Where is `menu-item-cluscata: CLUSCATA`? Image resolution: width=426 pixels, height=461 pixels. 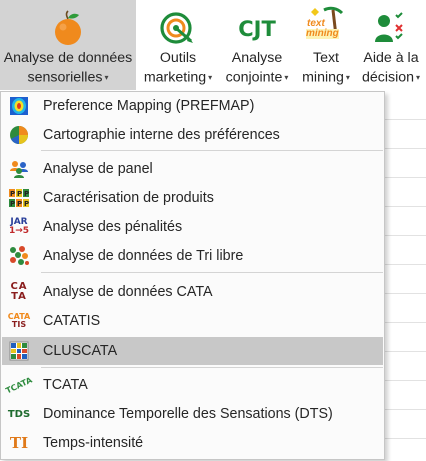
menu-item-cluscata: CLUSCATA is located at coordinates (192, 351).